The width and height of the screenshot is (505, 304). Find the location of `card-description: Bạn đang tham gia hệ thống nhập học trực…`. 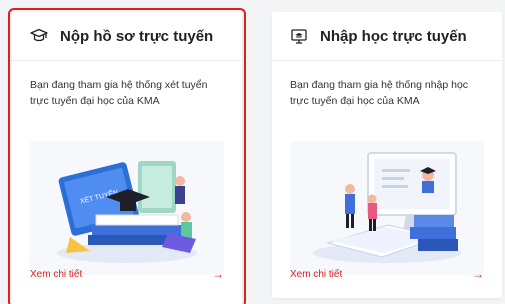

card-description: Bạn đang tham gia hệ thống nhập học trực… is located at coordinates (379, 93).